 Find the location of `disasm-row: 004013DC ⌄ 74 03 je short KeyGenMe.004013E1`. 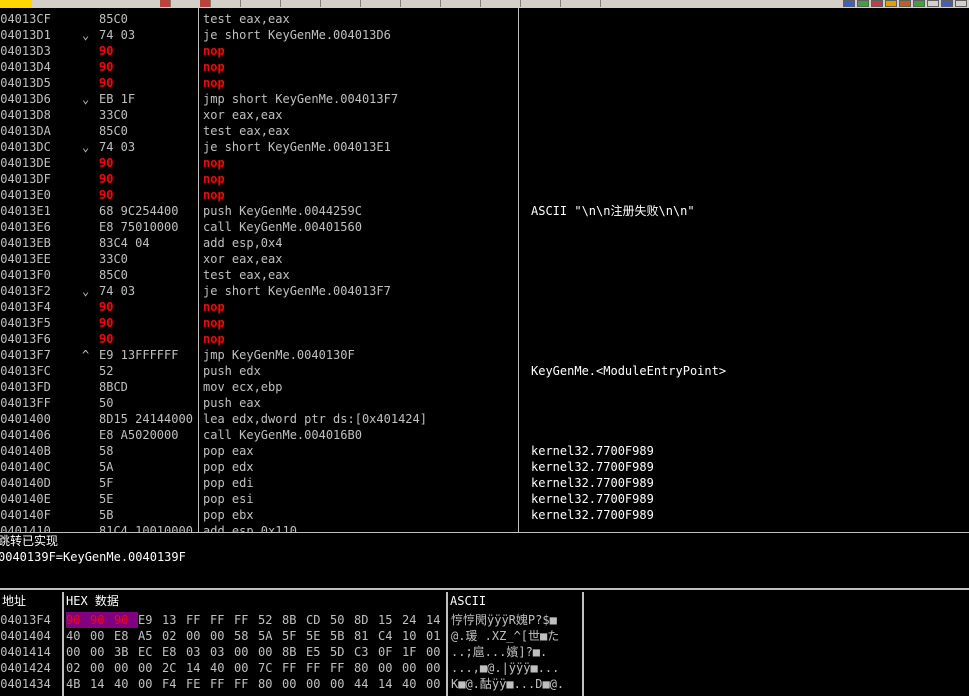

disasm-row: 004013DC ⌄ 74 03 je short KeyGenMe.004013E1 is located at coordinates (484, 147).